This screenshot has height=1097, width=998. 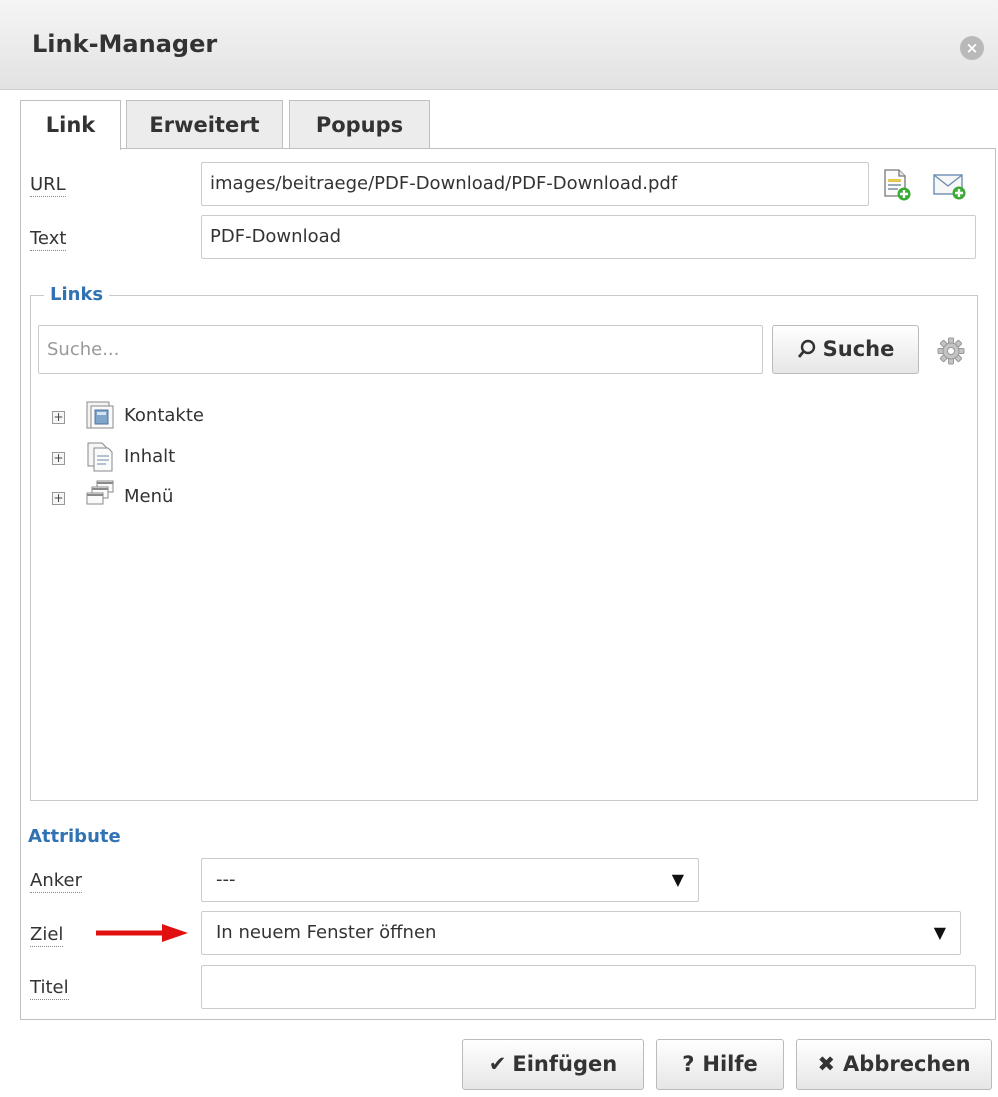 I want to click on target-label: Ziel, so click(x=47, y=935).